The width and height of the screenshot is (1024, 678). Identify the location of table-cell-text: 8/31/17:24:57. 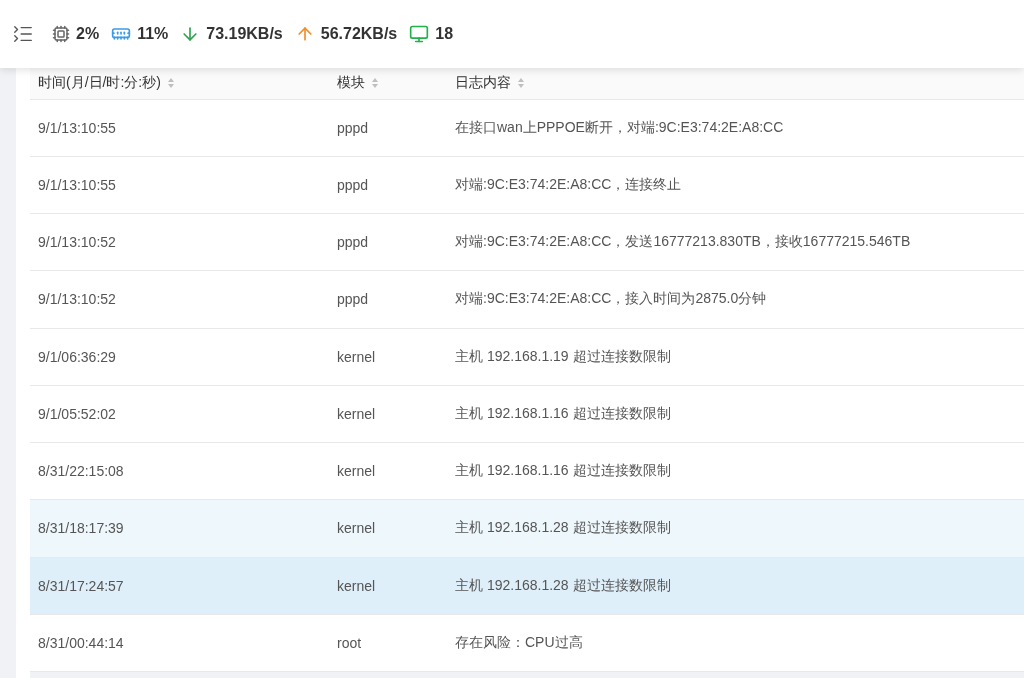
(81, 585).